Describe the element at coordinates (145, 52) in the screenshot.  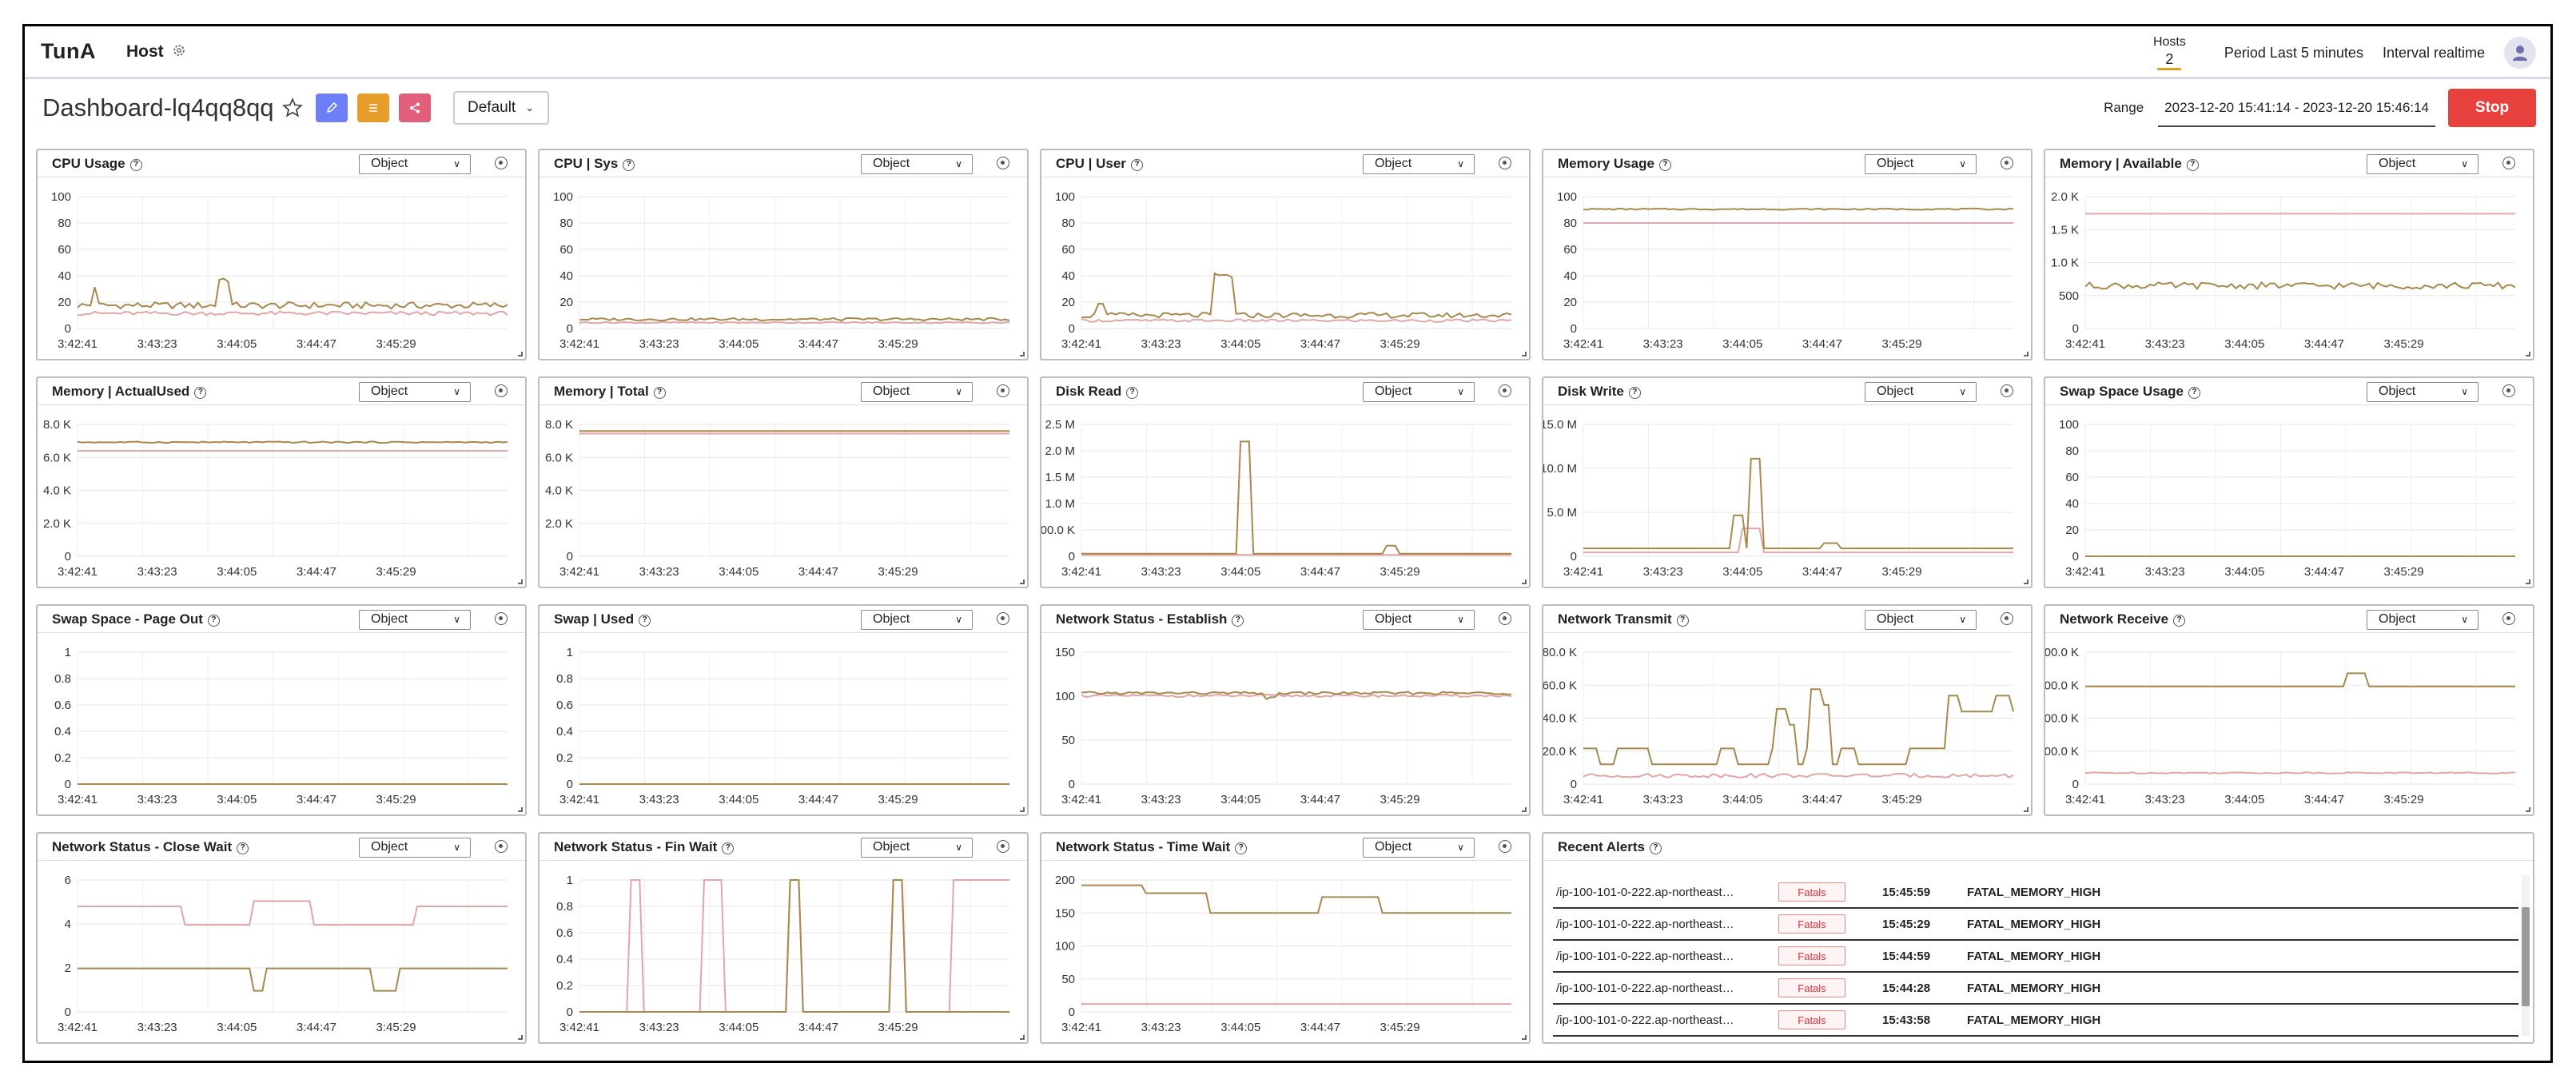
I see `nav-host: Host` at that location.